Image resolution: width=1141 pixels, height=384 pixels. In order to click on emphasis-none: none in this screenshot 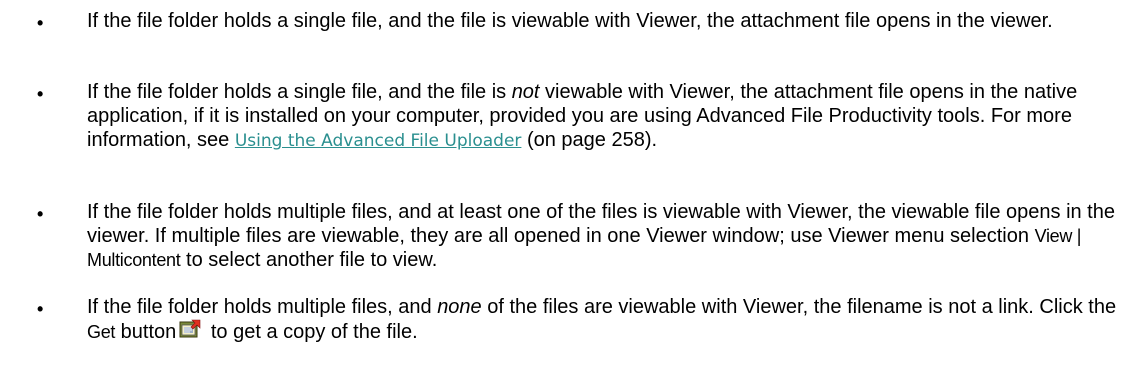, I will do `click(459, 307)`.